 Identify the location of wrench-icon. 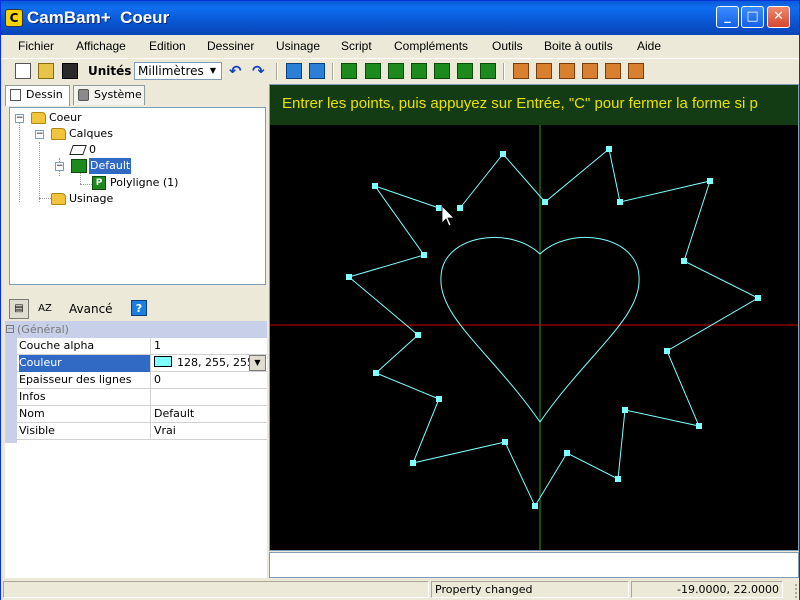
(83, 95).